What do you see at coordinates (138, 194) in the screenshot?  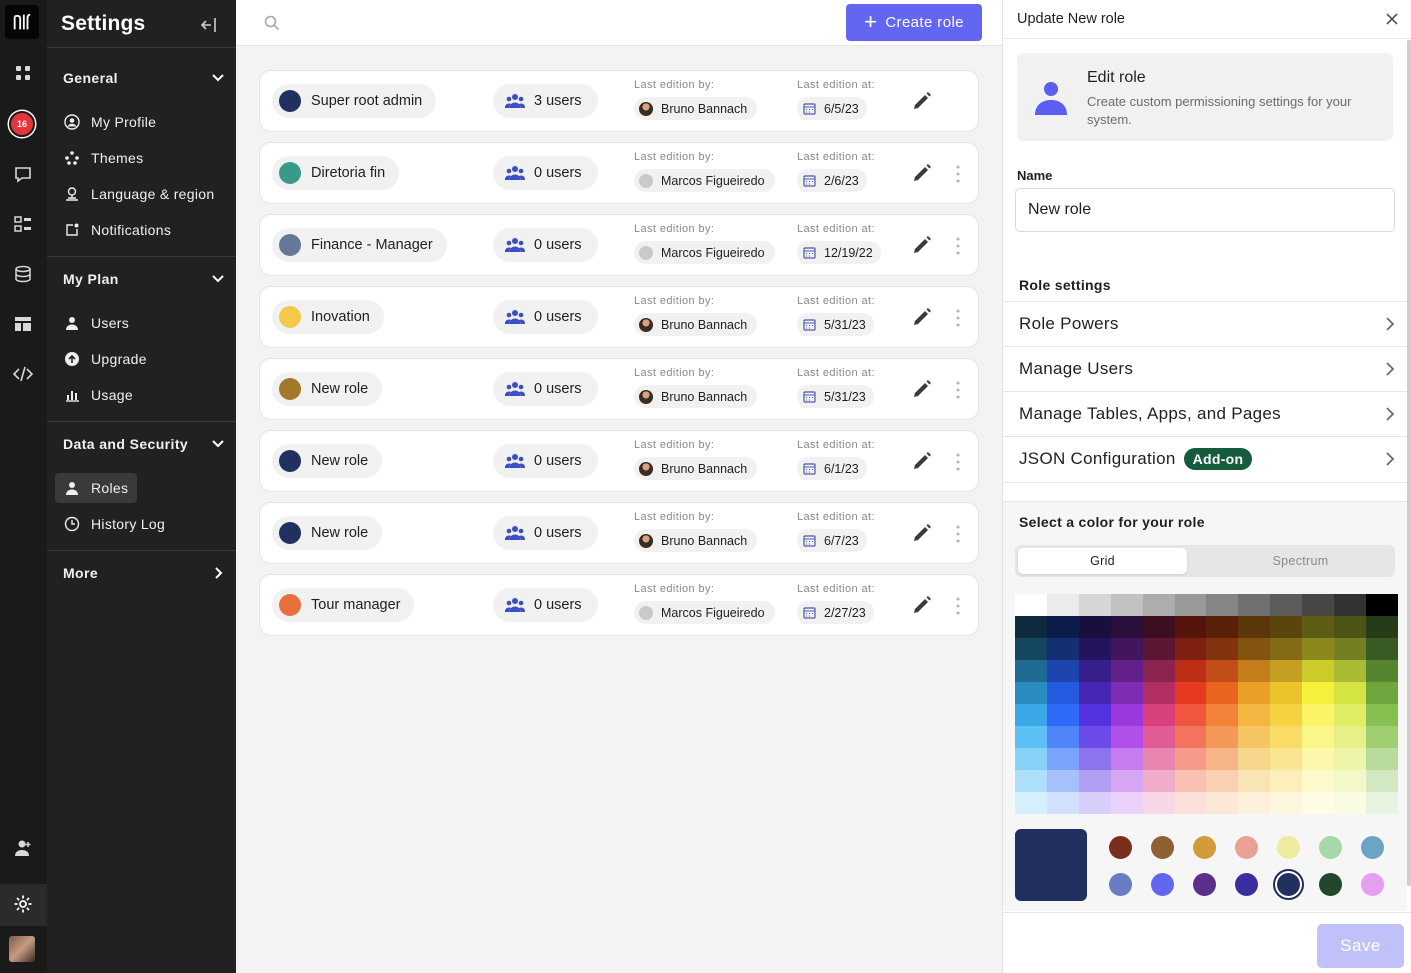 I see `sidebar-item-language-region: Language & region` at bounding box center [138, 194].